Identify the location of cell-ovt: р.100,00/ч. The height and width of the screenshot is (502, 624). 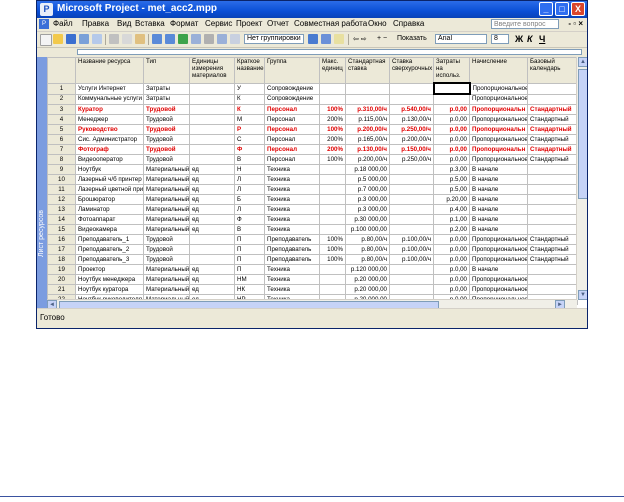
(411, 239).